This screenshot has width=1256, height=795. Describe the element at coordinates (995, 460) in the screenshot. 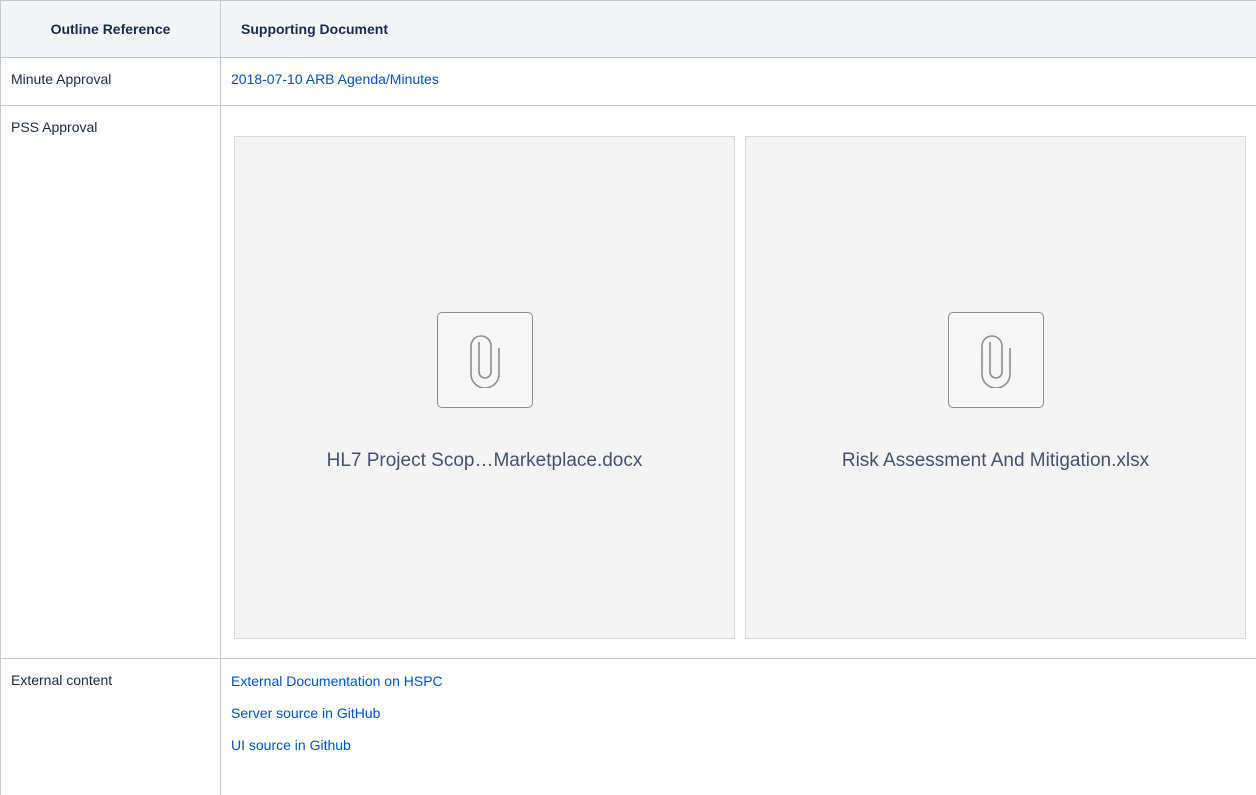

I see `attachment-filename: Risk Assessment And Mitigation.xlsx` at that location.